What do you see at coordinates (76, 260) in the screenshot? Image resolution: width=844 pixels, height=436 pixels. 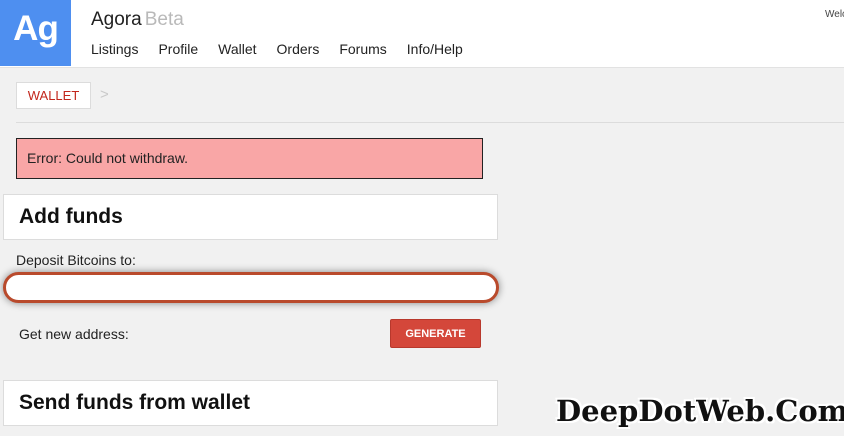 I see `deposit-label: Deposit Bitcoins to:` at bounding box center [76, 260].